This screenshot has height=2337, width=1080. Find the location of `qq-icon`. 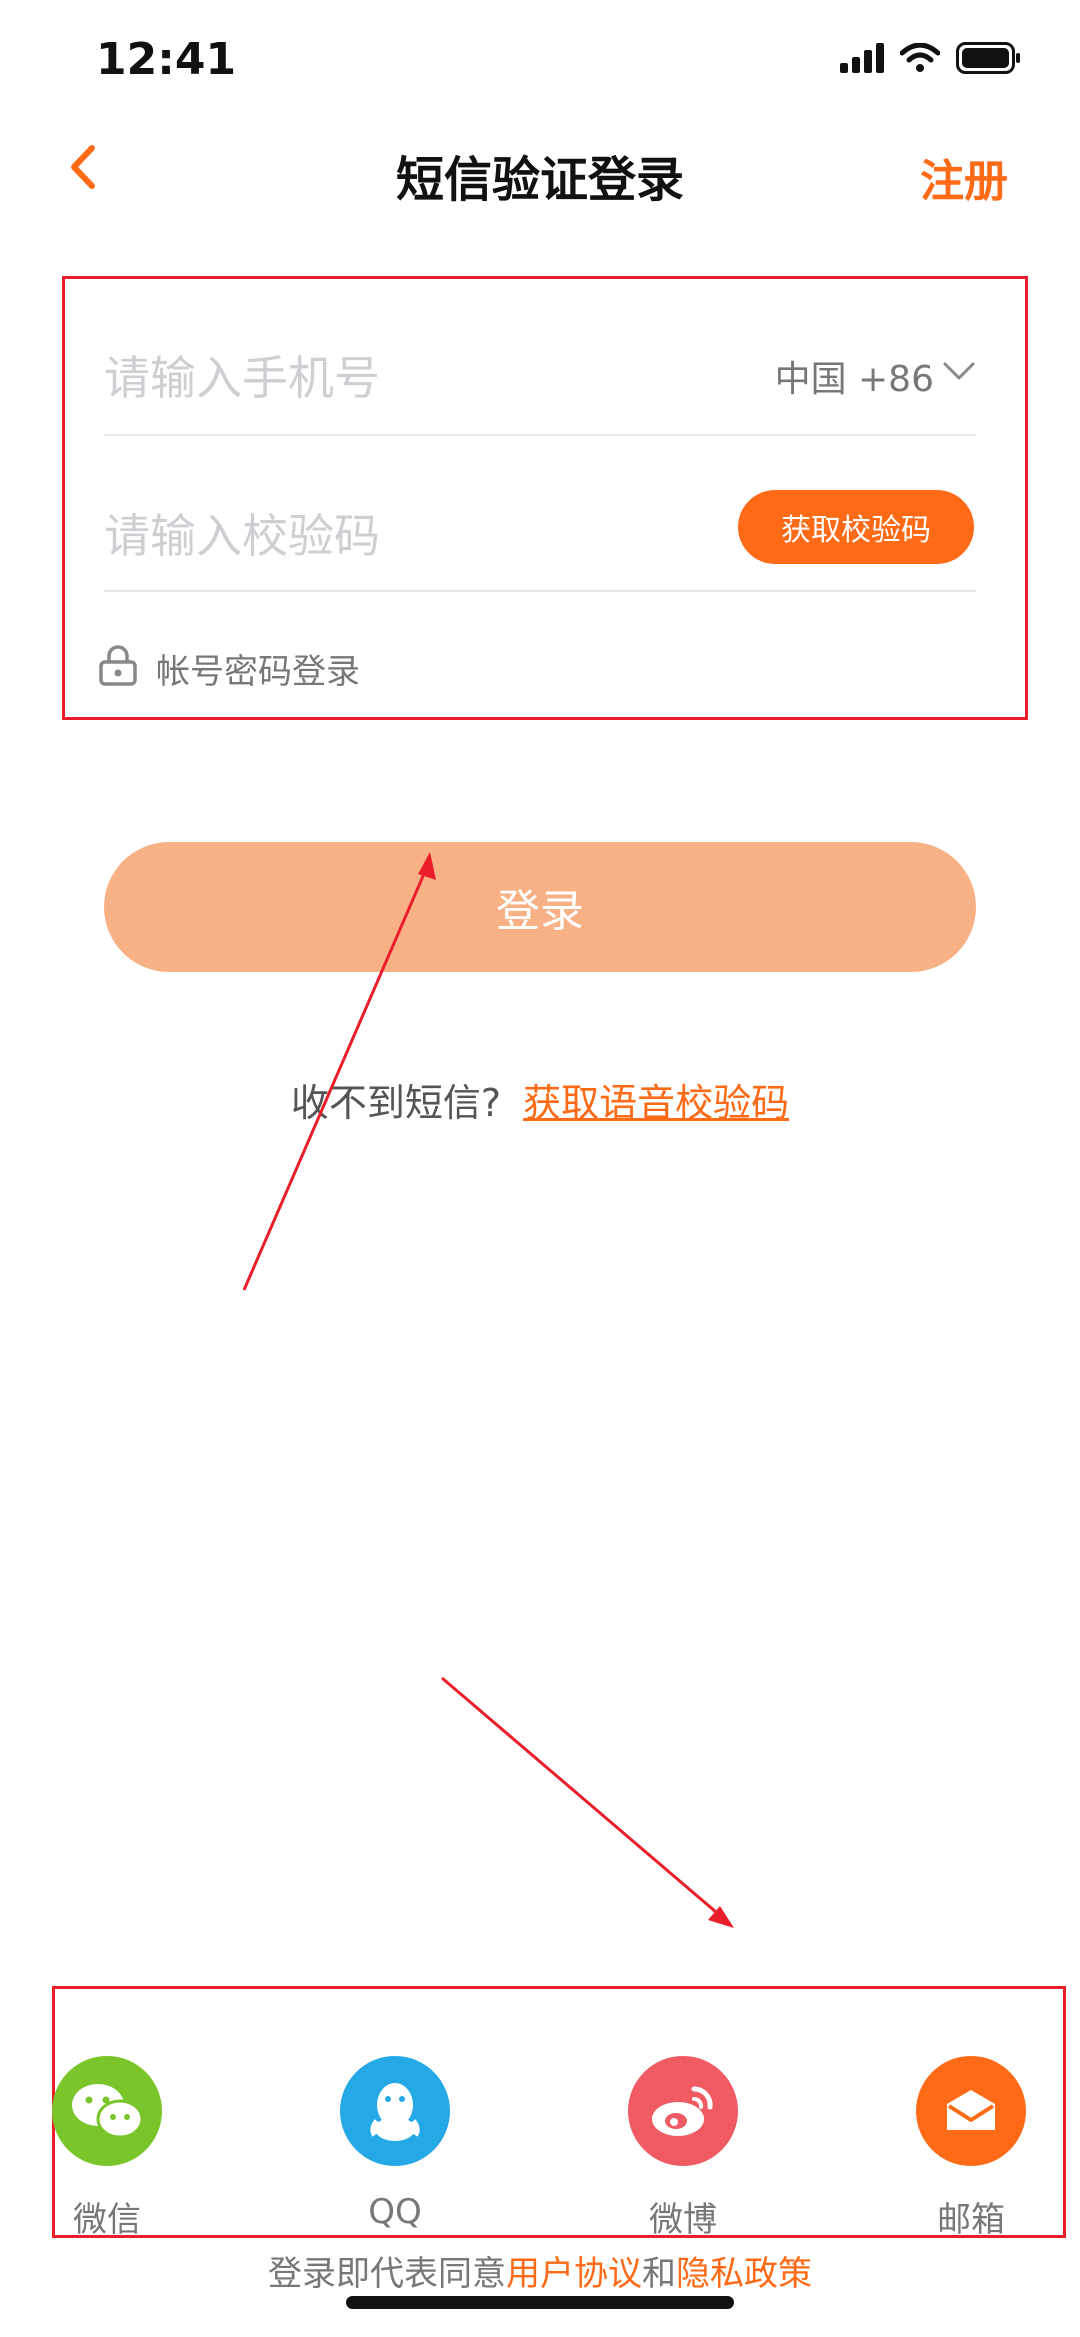

qq-icon is located at coordinates (395, 2112).